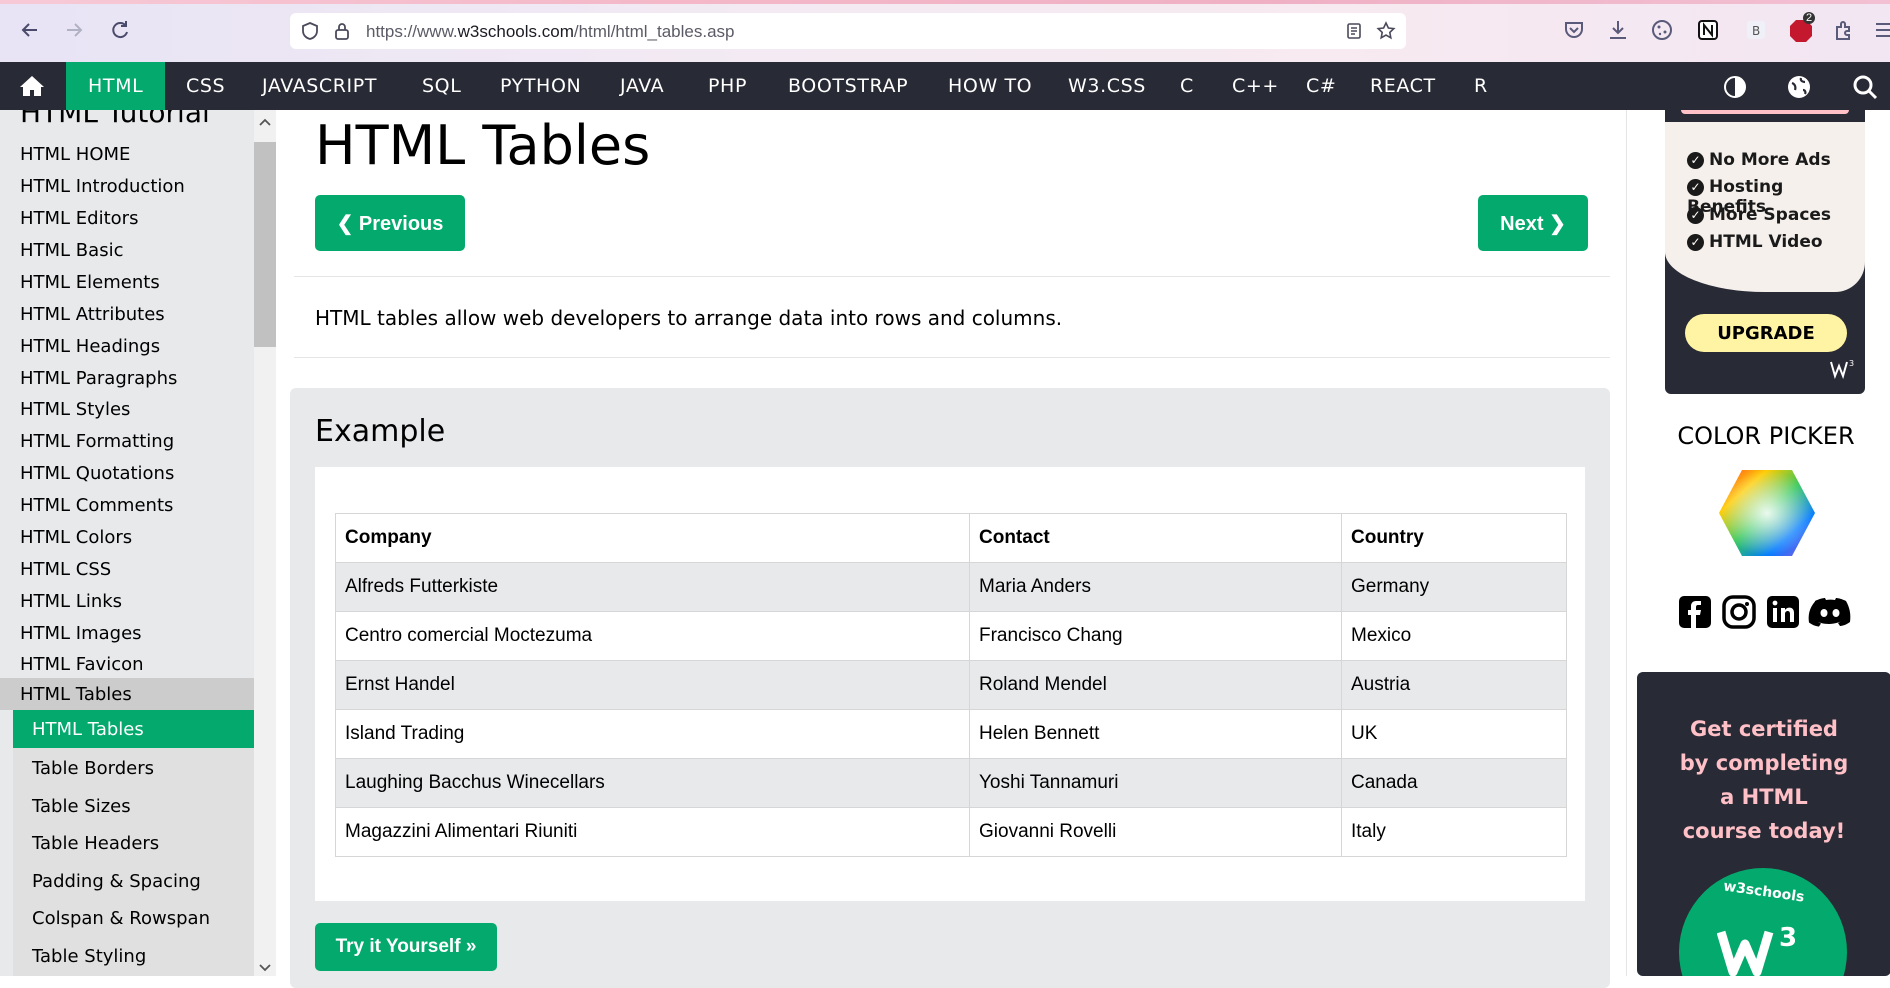  Describe the element at coordinates (1155, 636) in the screenshot. I see `table-cell: Francisco Chang` at that location.